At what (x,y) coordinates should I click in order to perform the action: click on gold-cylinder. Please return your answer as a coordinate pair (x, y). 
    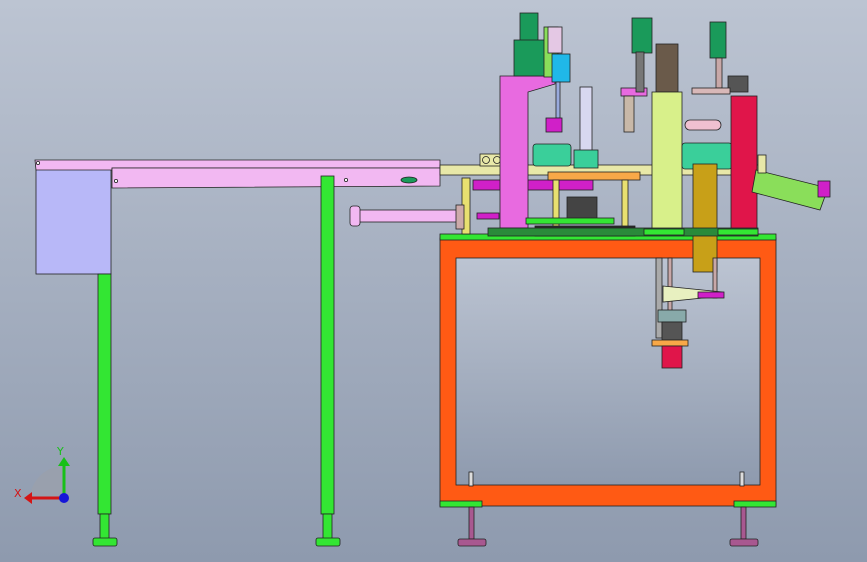
    Looking at the image, I should click on (705, 218).